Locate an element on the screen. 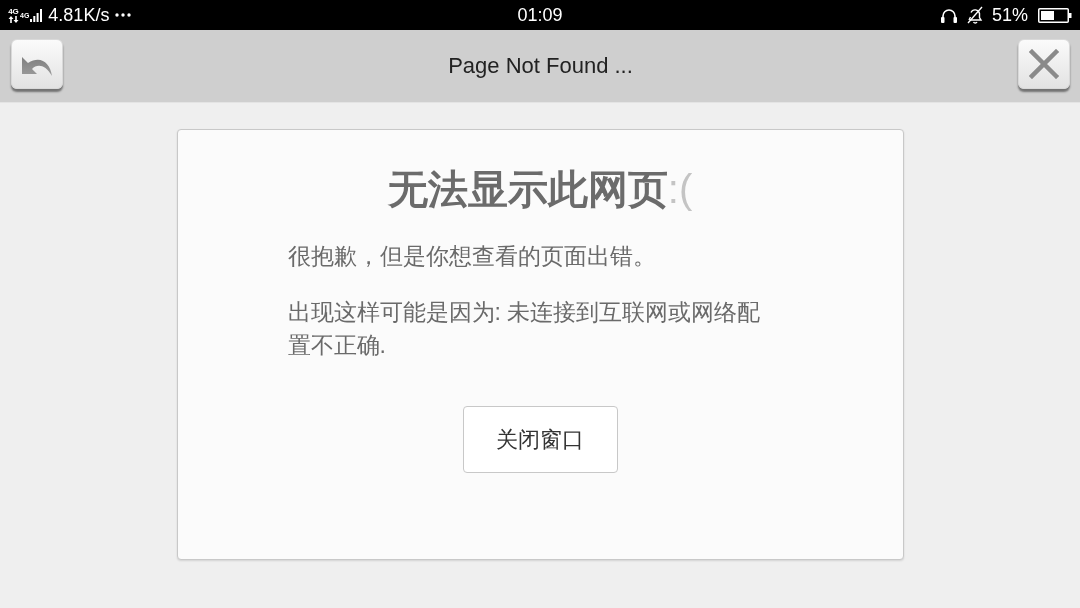 The width and height of the screenshot is (1080, 608). error-reason: 出现这样可能是因为: 未连接到互联网或网络配置不正确. is located at coordinates (524, 329).